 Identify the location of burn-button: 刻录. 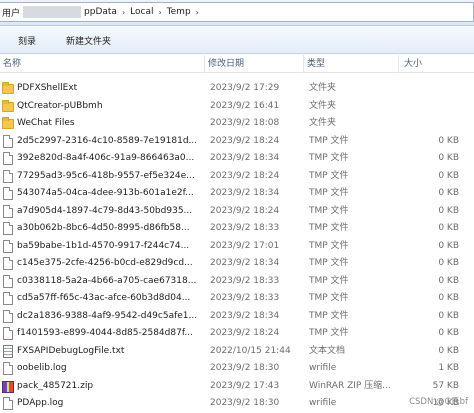
(27, 40).